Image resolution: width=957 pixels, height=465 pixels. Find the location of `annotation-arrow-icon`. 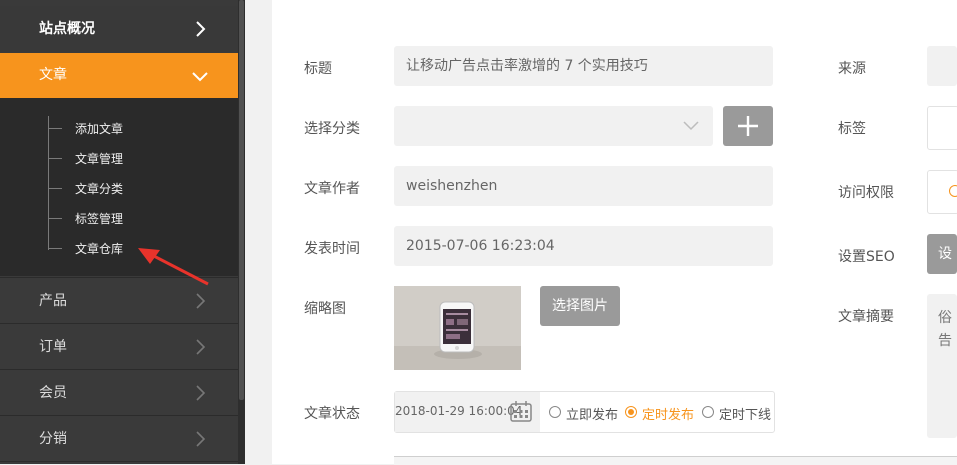

annotation-arrow-icon is located at coordinates (173, 267).